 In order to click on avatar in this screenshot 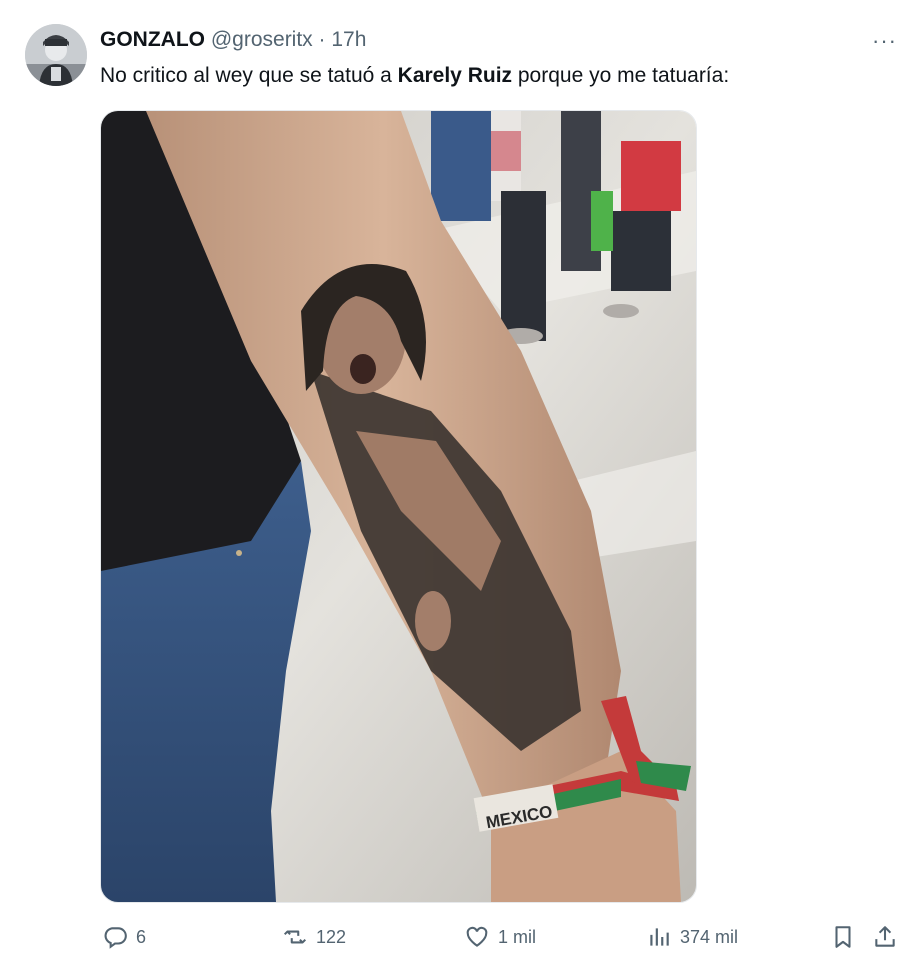, I will do `click(56, 55)`.